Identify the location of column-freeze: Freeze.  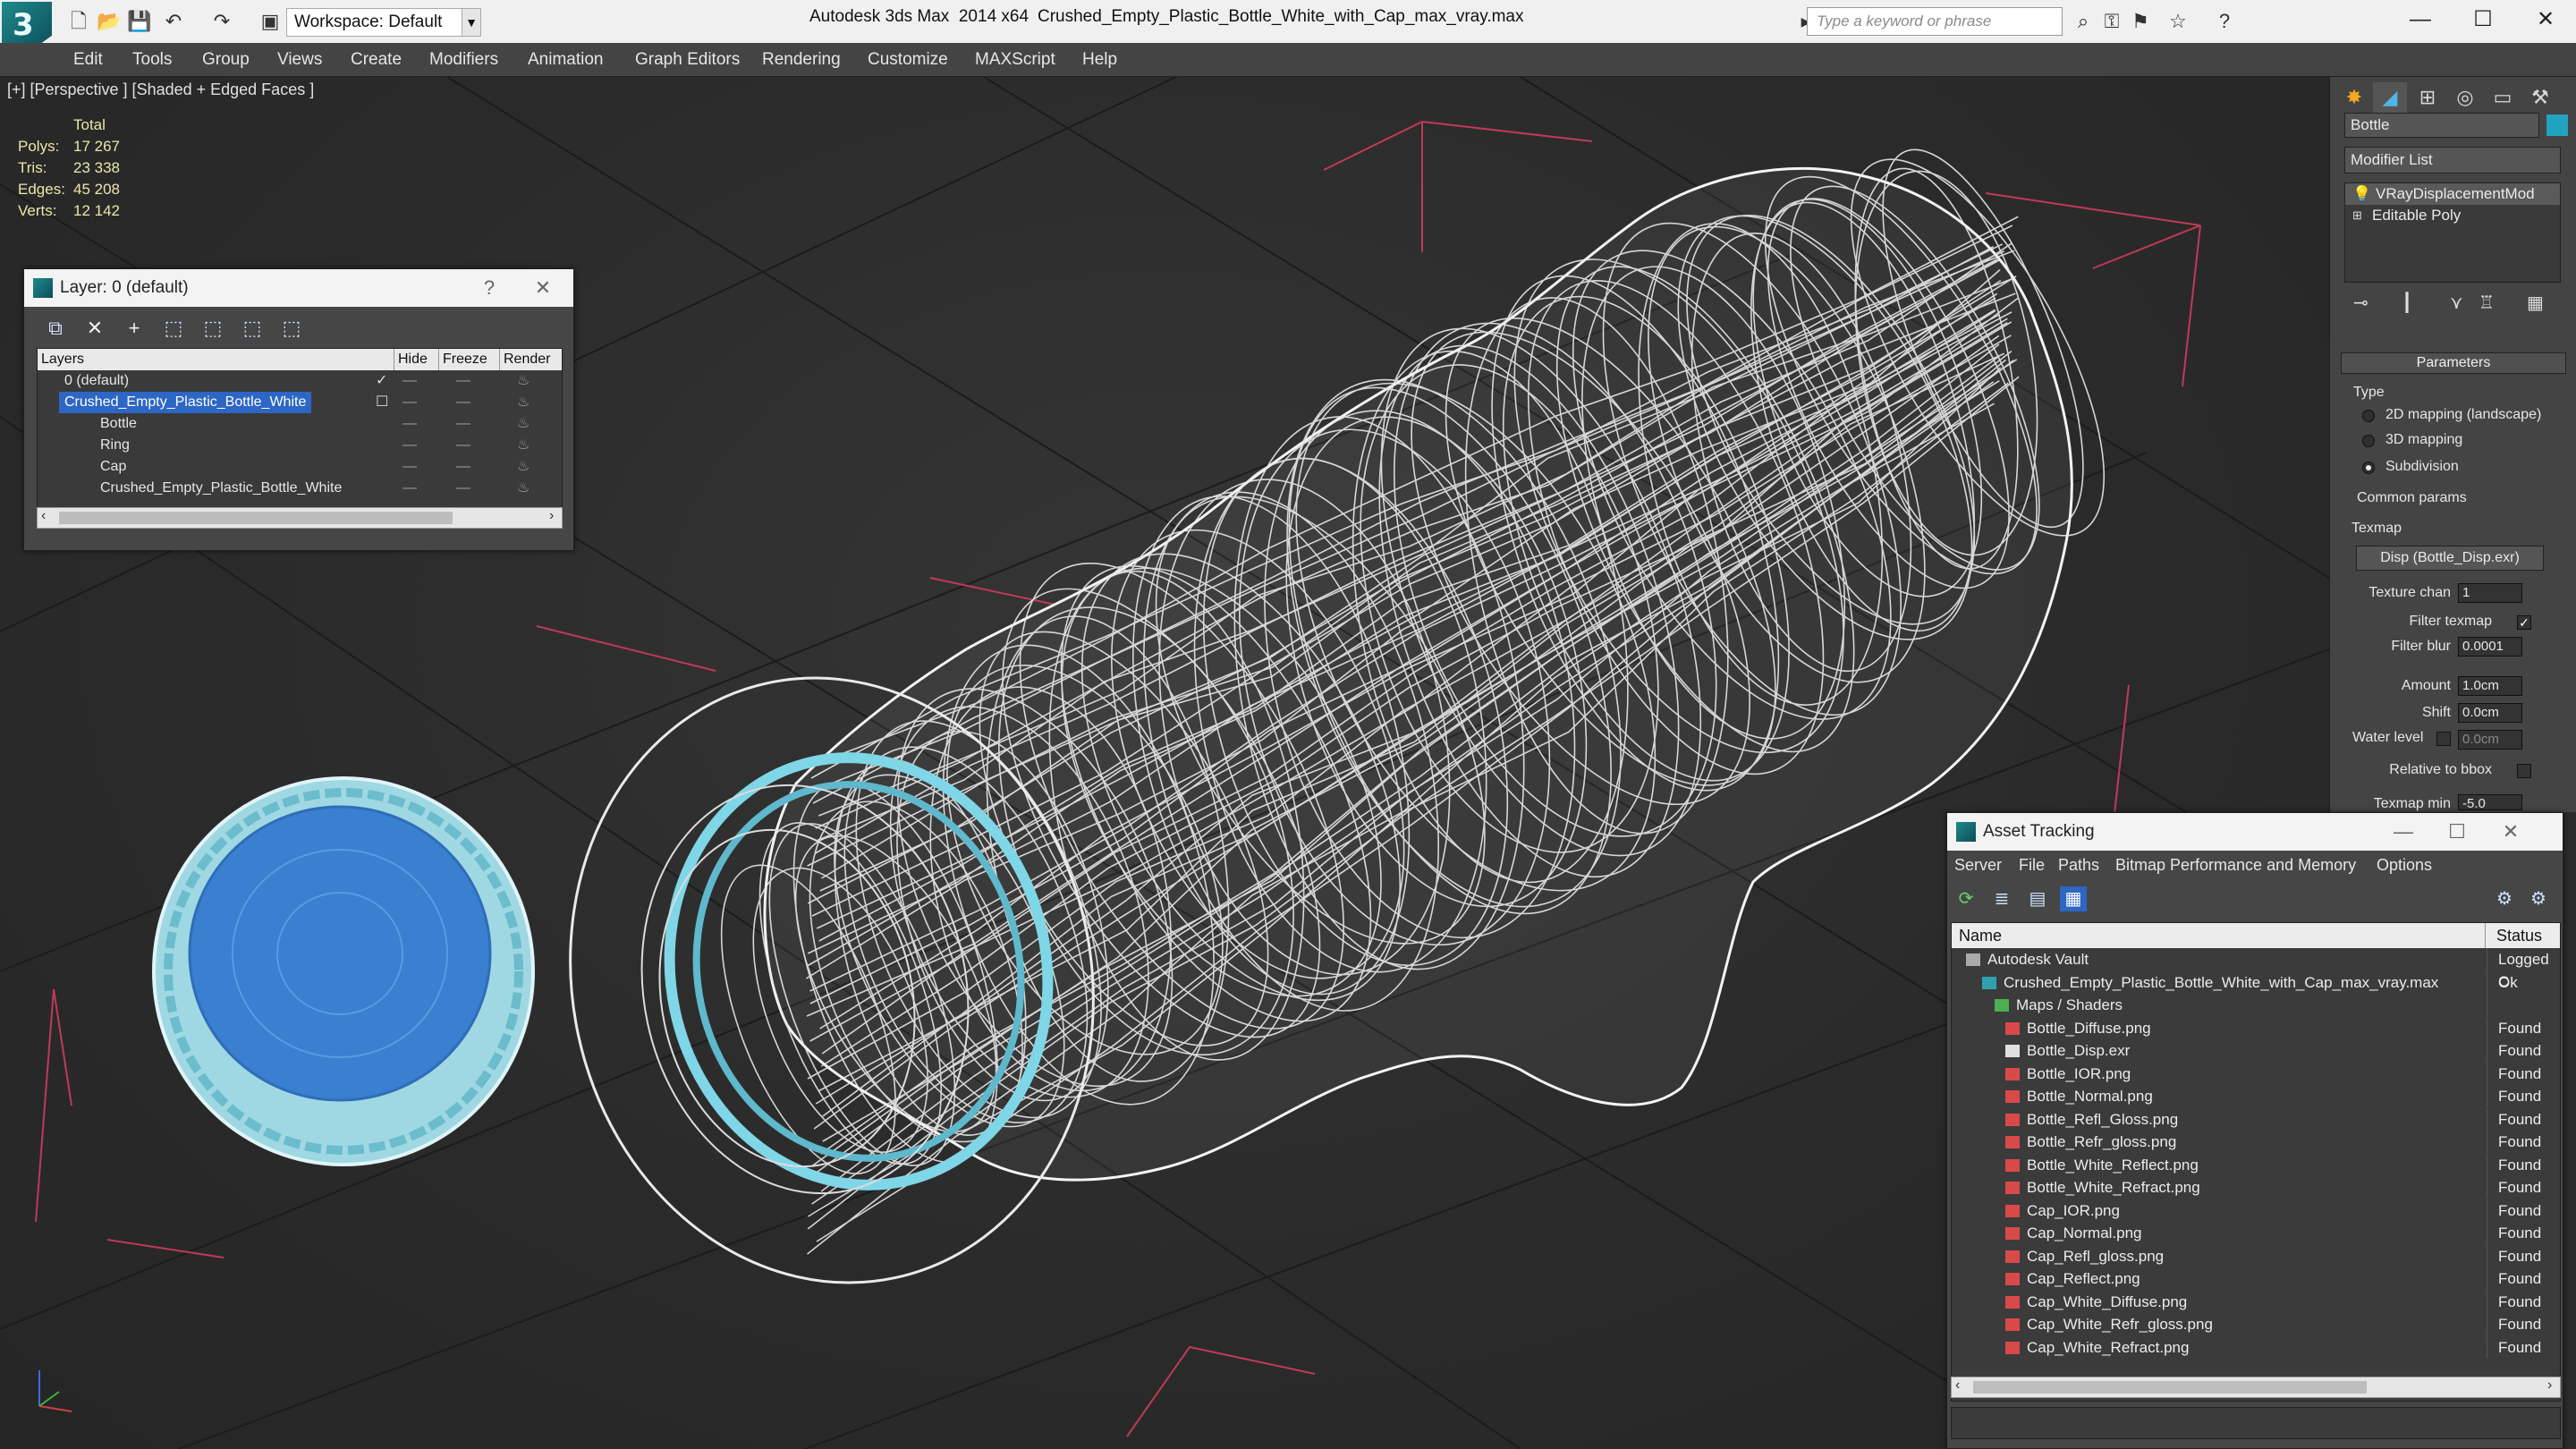
(462, 359).